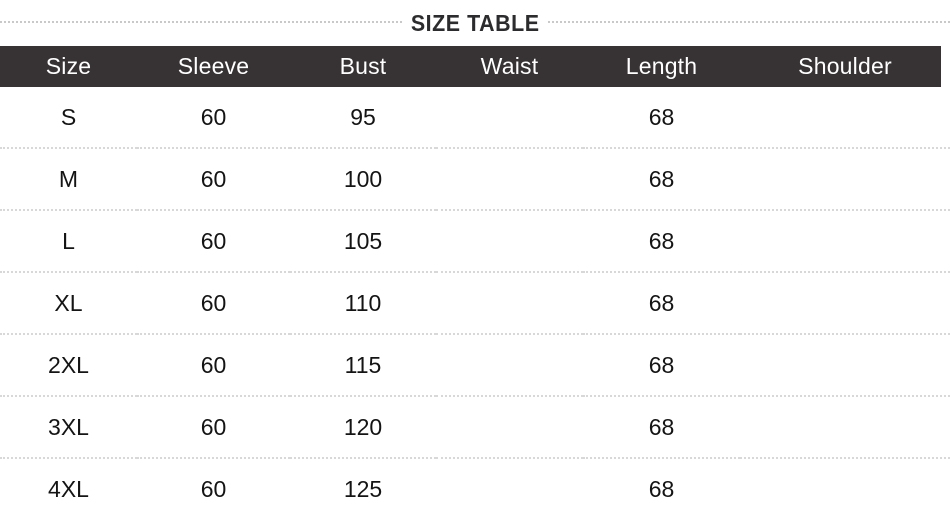 The height and width of the screenshot is (519, 950). I want to click on table-header: Size Sleeve Bust Waist Length Shoulder, so click(475, 66).